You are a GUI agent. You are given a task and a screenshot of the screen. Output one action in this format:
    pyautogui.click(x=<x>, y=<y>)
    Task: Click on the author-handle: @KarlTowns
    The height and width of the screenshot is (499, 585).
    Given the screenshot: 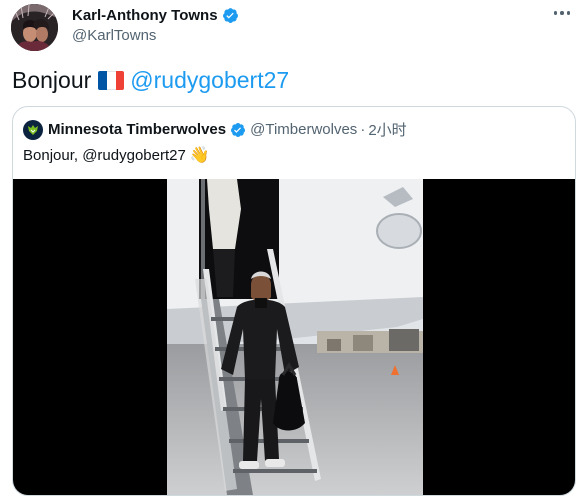 What is the action you would take?
    pyautogui.click(x=114, y=35)
    